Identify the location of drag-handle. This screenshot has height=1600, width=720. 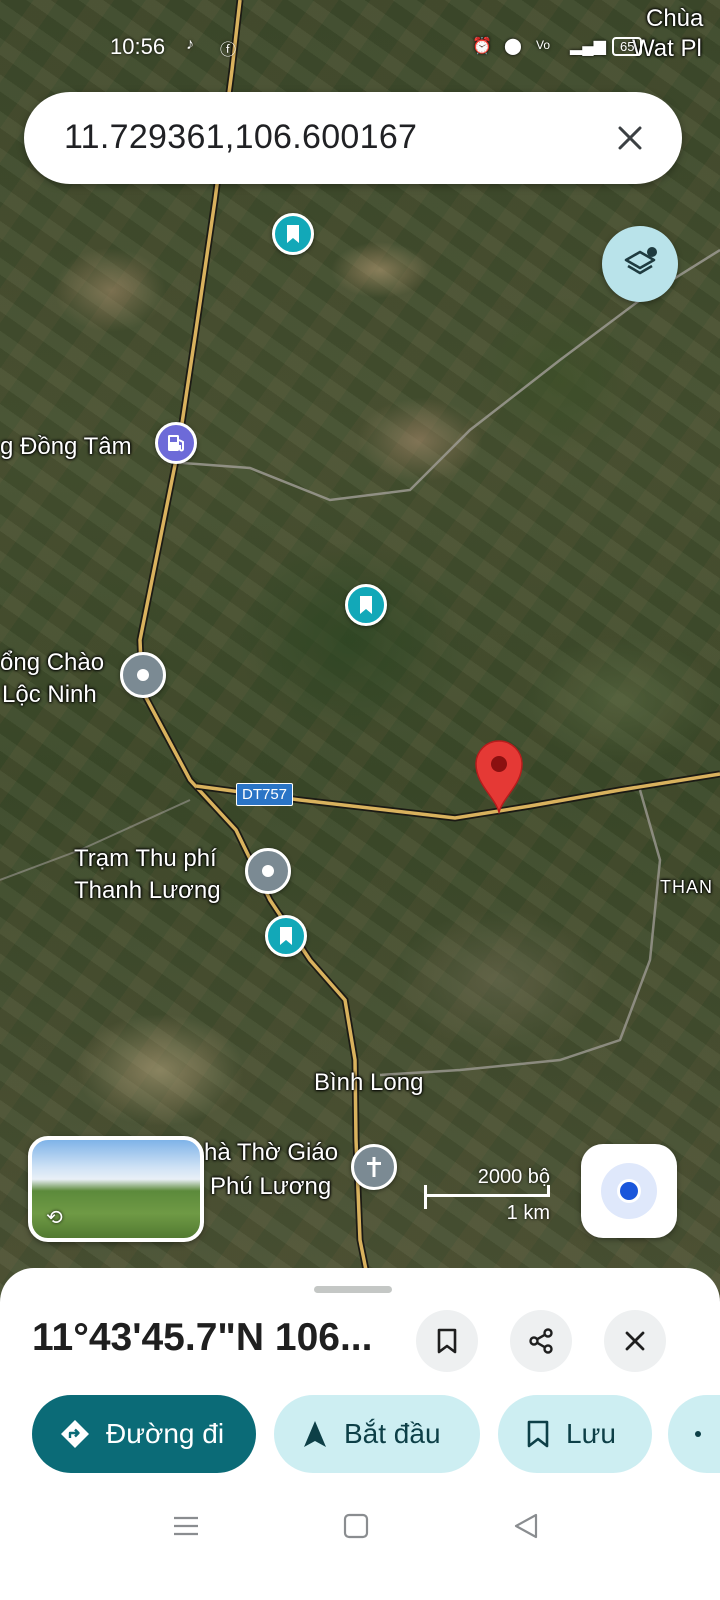
(353, 1289).